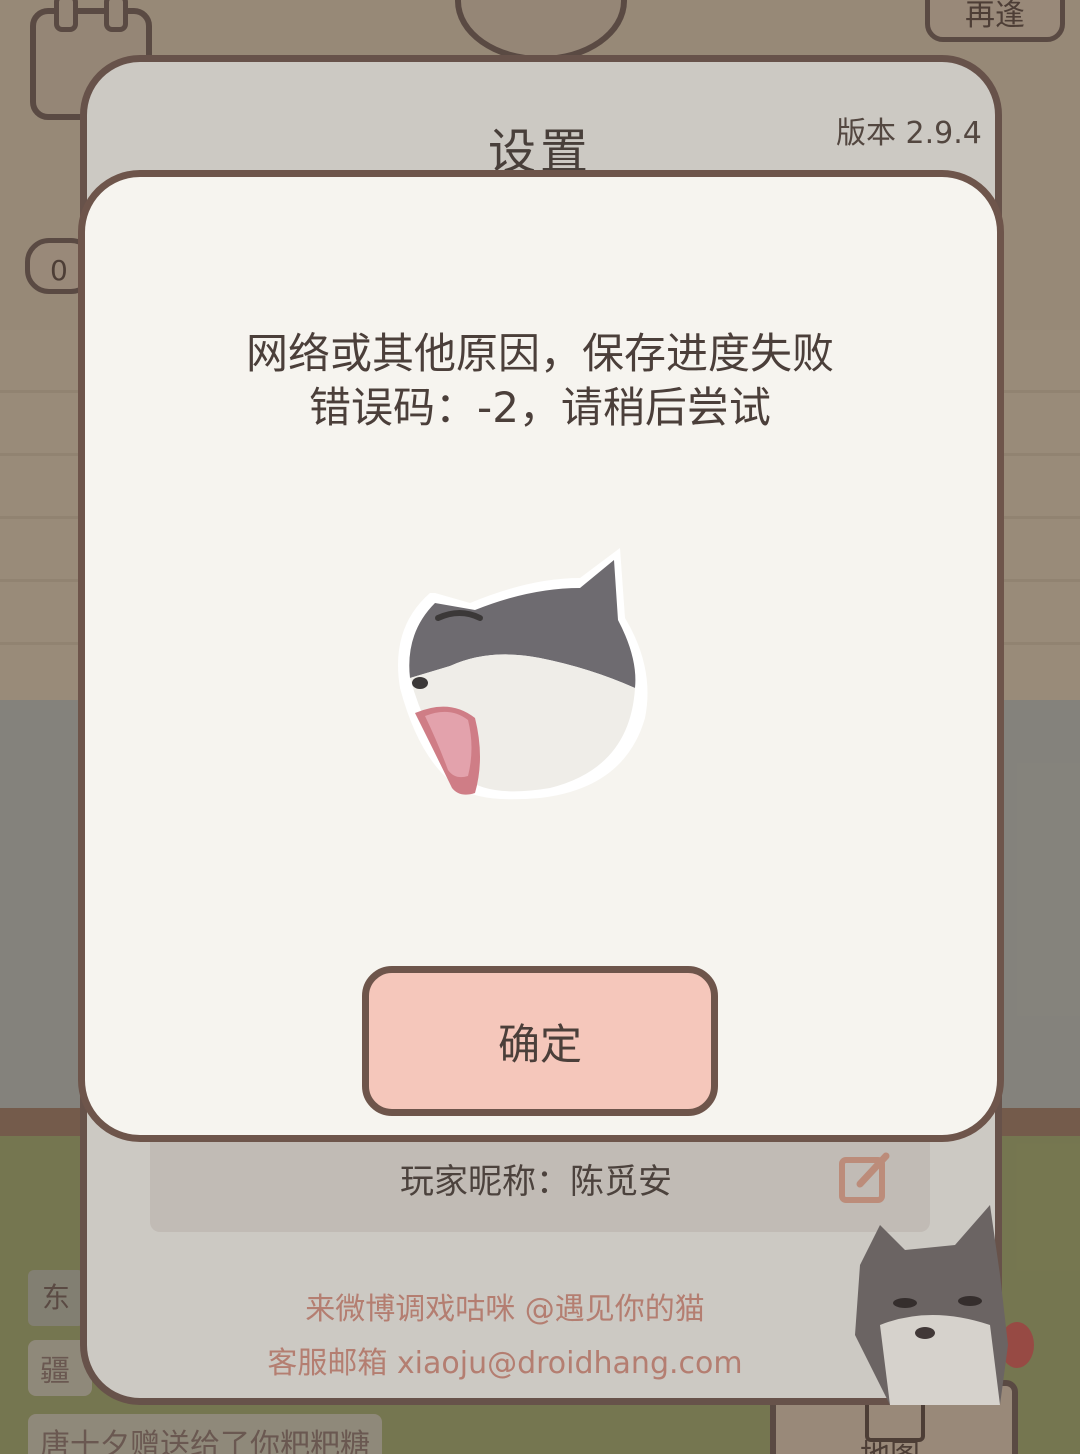 The height and width of the screenshot is (1454, 1080). What do you see at coordinates (539, 353) in the screenshot?
I see `error-message-line1: 网络或其他原因，保存进度失败` at bounding box center [539, 353].